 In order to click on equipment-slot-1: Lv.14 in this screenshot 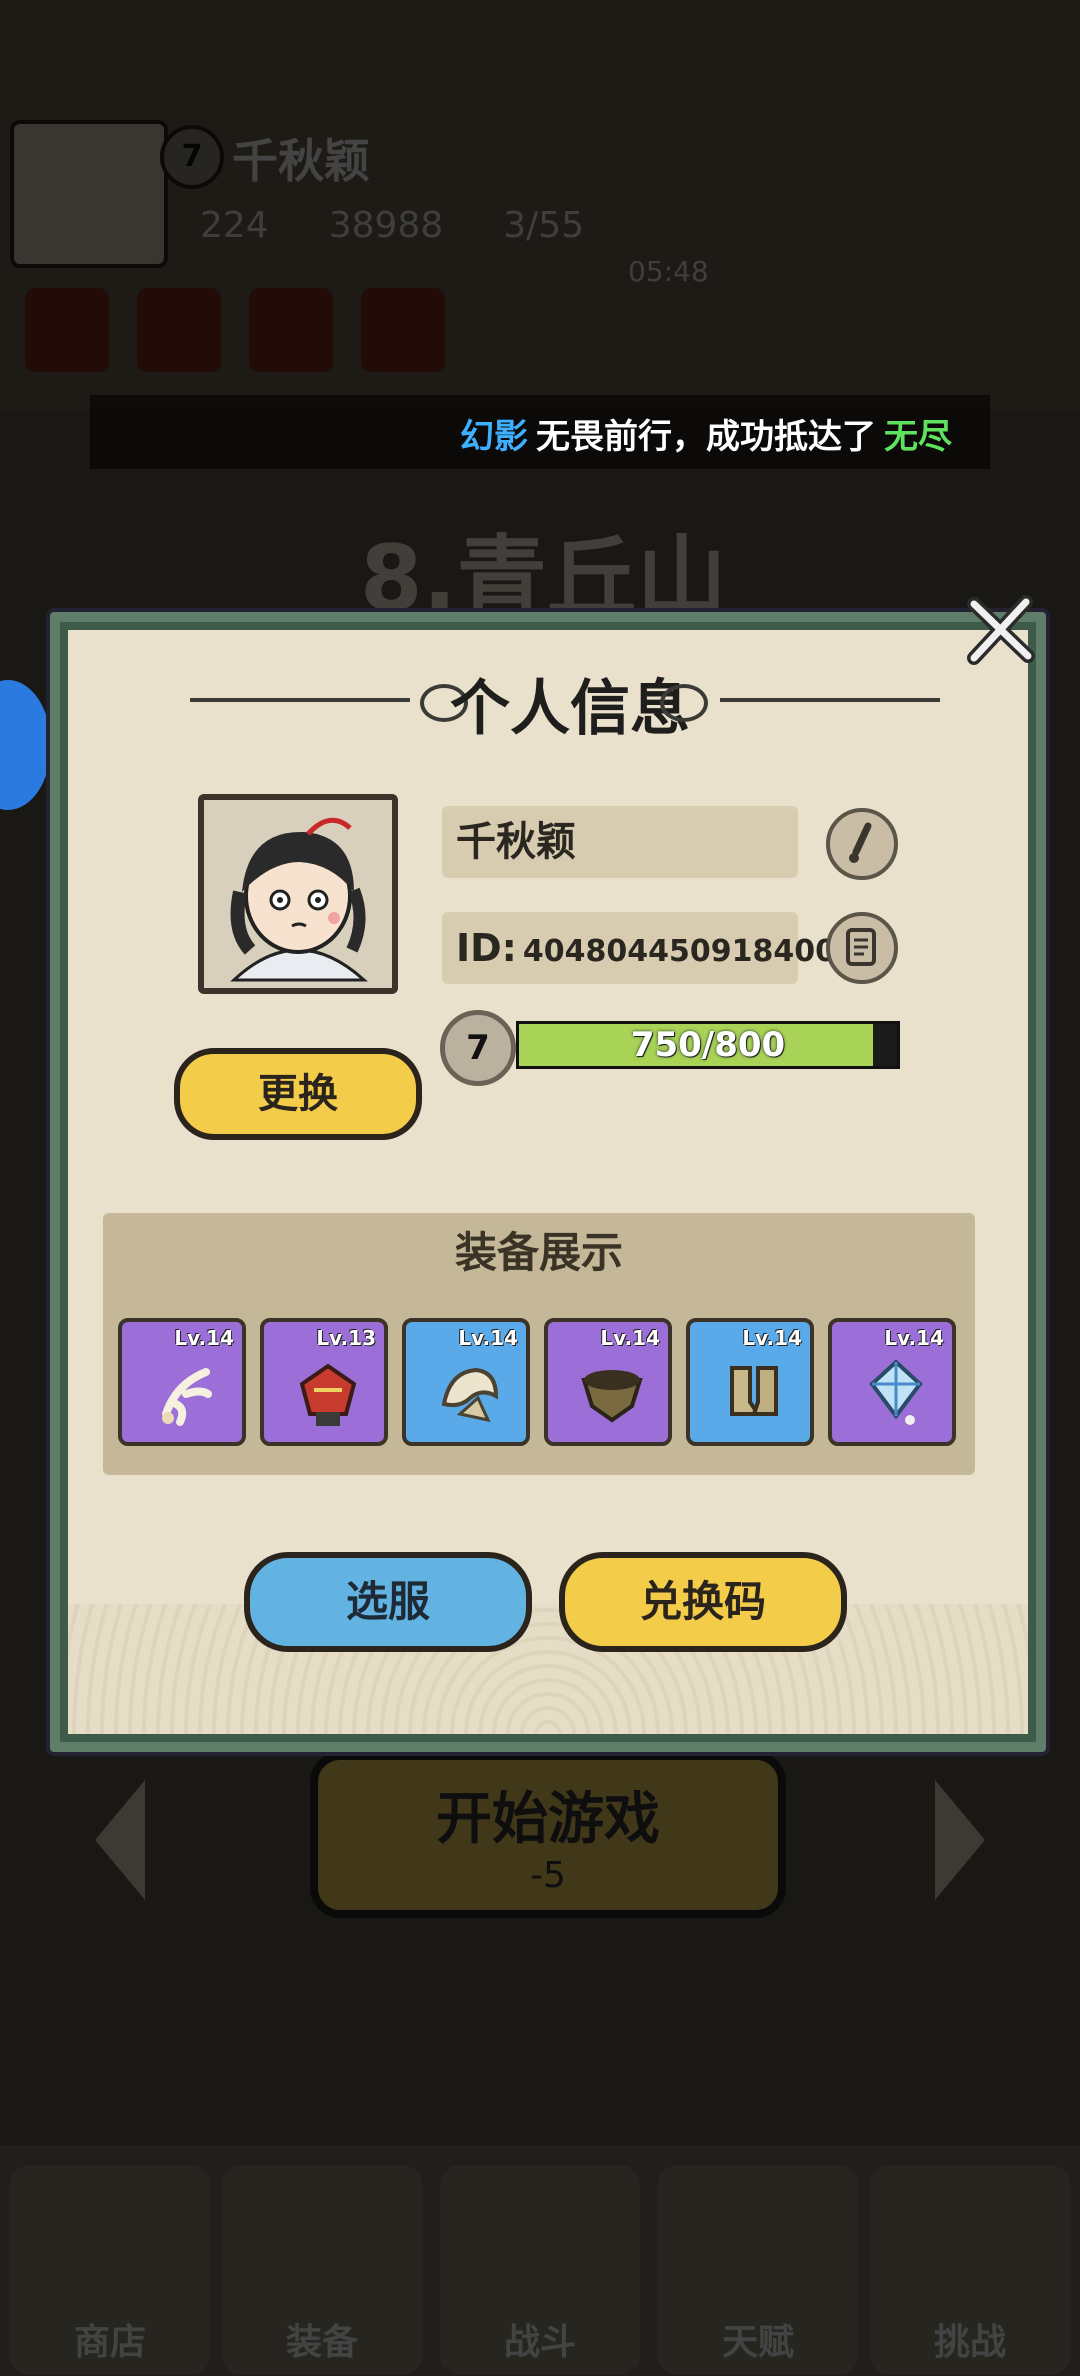, I will do `click(182, 1382)`.